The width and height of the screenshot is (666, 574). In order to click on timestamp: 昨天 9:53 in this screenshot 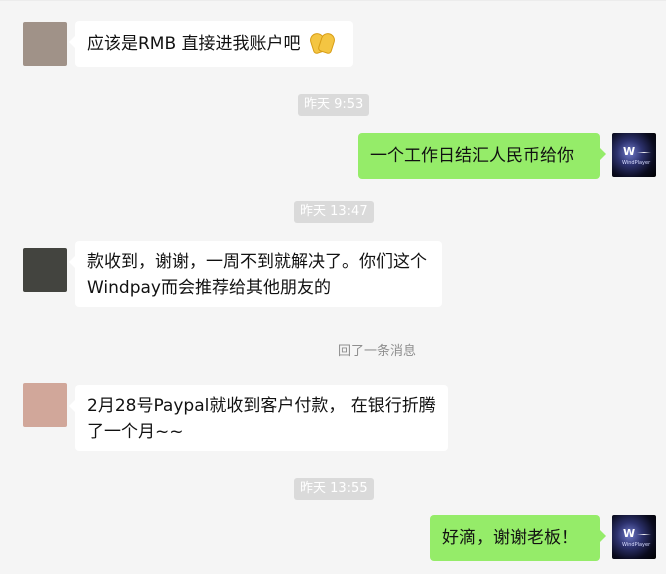, I will do `click(334, 105)`.